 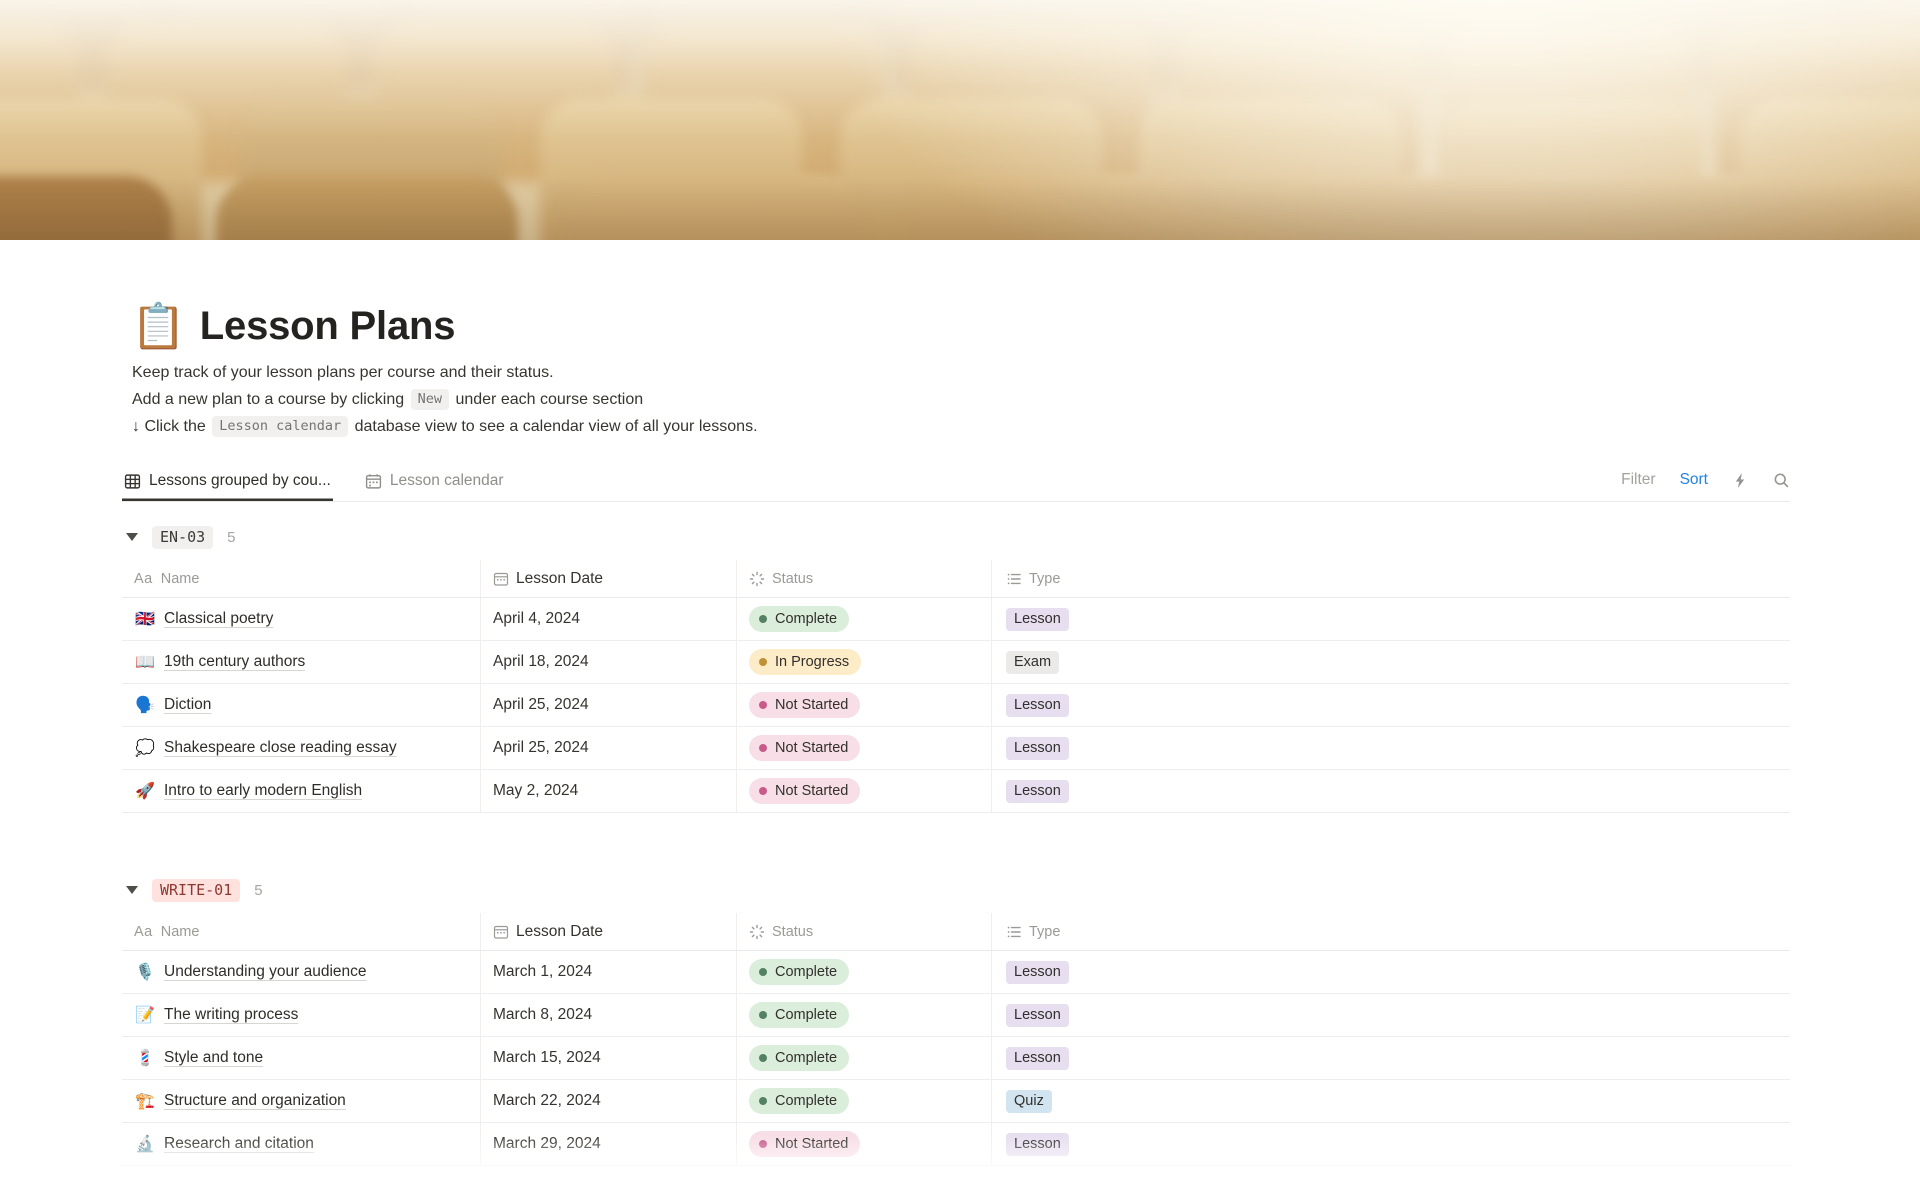 What do you see at coordinates (1740, 480) in the screenshot?
I see `lightning-icon` at bounding box center [1740, 480].